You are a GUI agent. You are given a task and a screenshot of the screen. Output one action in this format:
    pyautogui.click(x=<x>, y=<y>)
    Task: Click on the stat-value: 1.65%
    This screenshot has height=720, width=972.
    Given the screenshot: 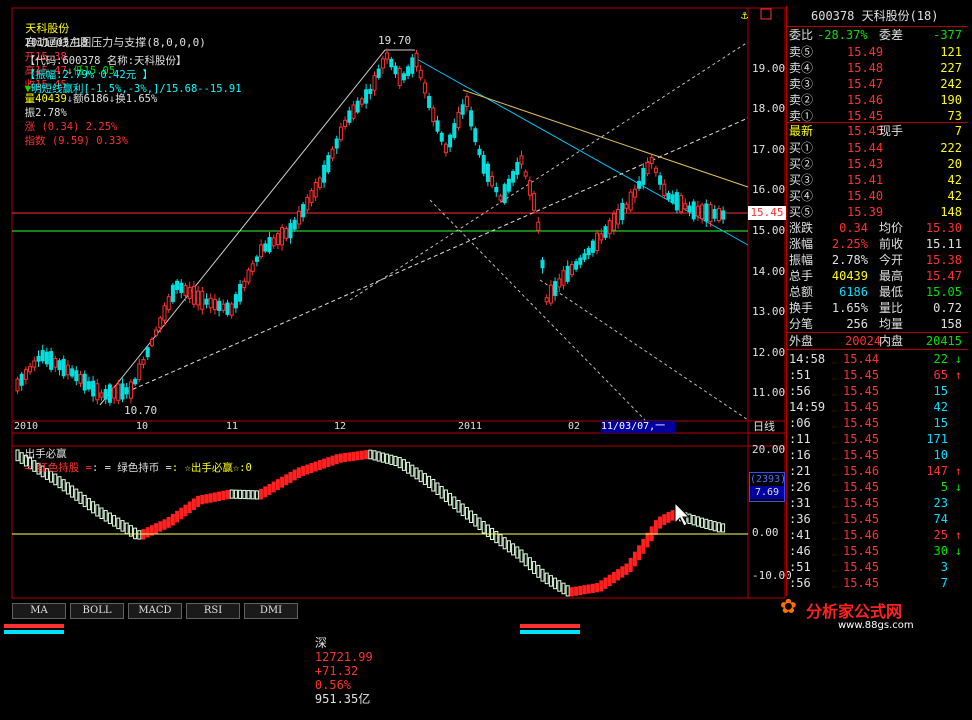 What is the action you would take?
    pyautogui.click(x=849, y=308)
    